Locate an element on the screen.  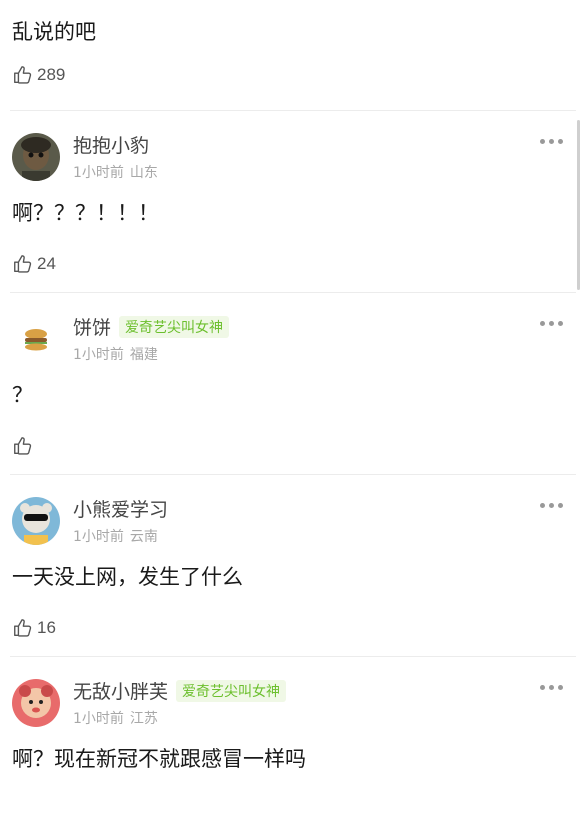
like-button: 289 is located at coordinates (38, 75).